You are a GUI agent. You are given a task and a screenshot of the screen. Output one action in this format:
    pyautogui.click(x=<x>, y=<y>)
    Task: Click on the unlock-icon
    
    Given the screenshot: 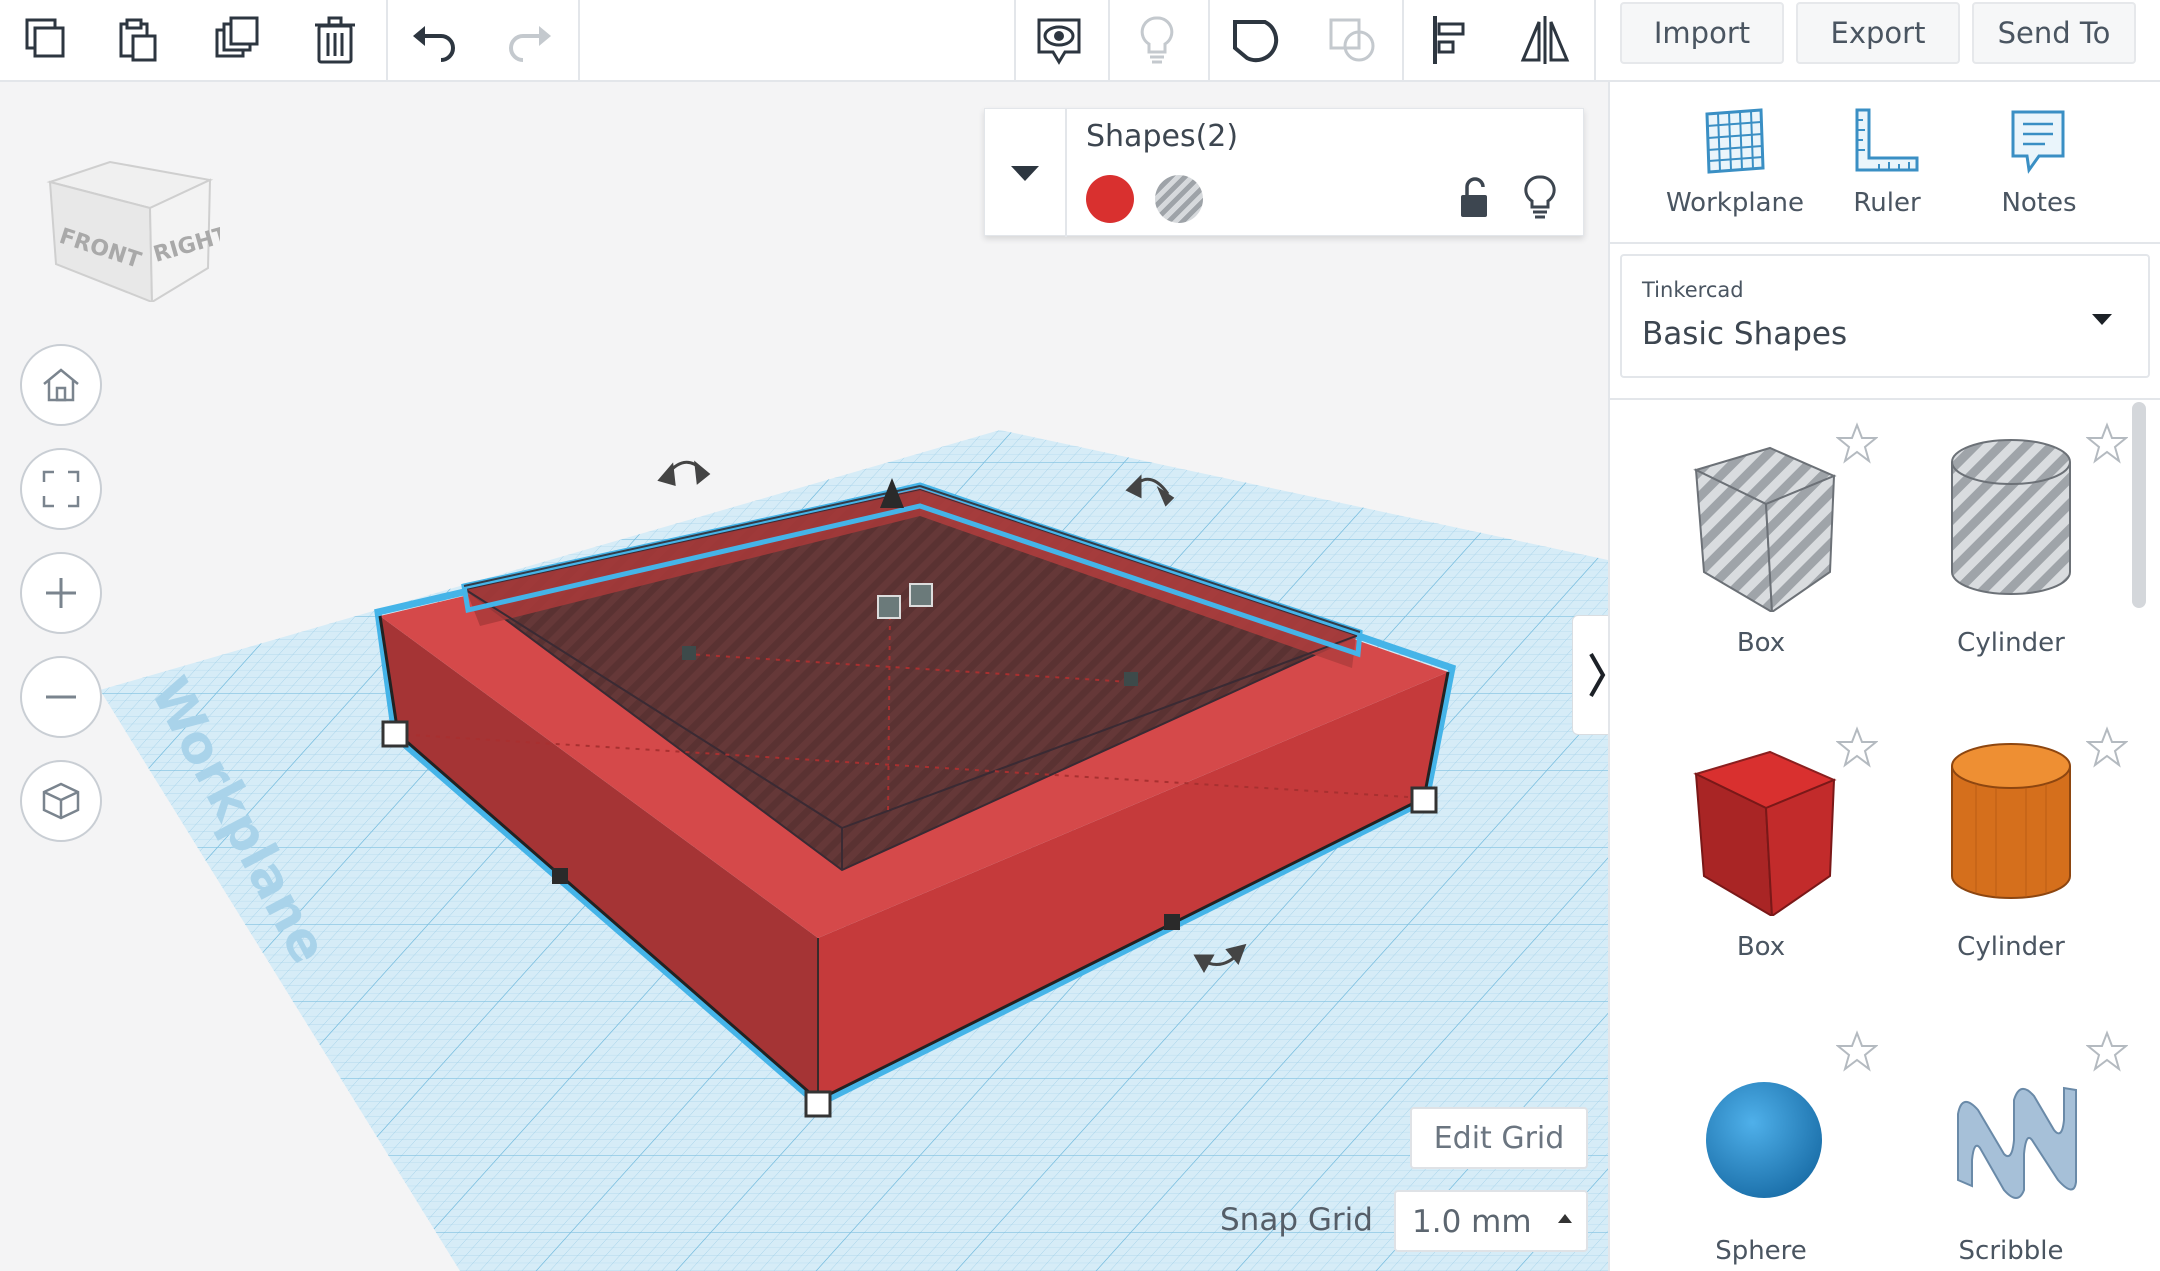 What is the action you would take?
    pyautogui.click(x=1474, y=197)
    